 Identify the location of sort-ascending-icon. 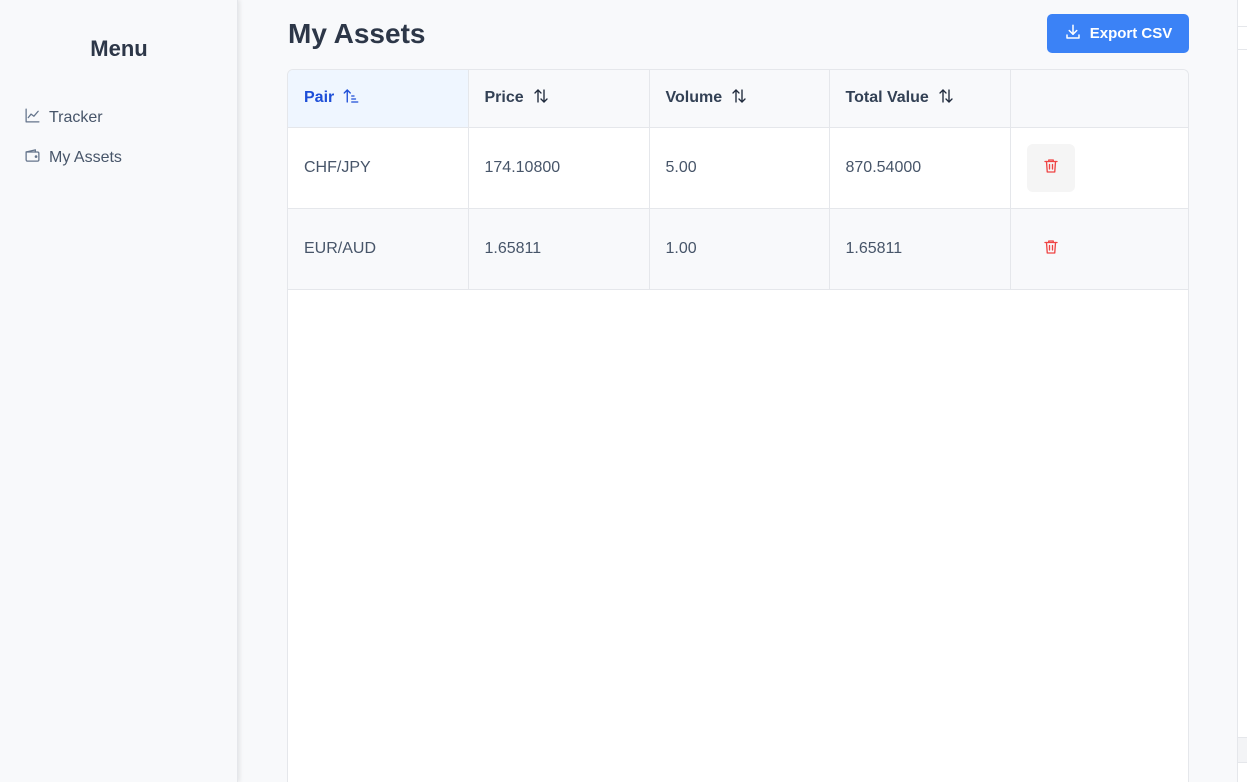
(351, 98).